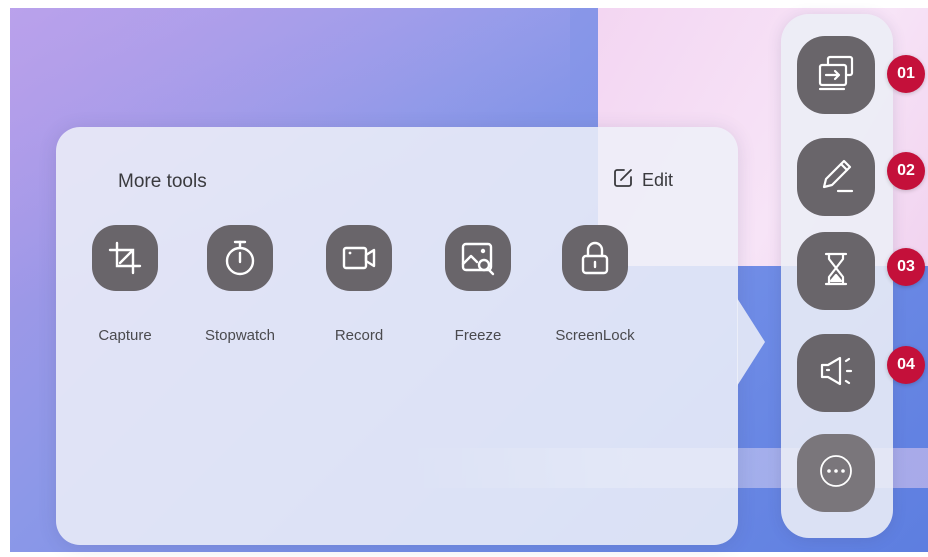 The width and height of the screenshot is (928, 557). What do you see at coordinates (906, 365) in the screenshot?
I see `callout-badge: 04` at bounding box center [906, 365].